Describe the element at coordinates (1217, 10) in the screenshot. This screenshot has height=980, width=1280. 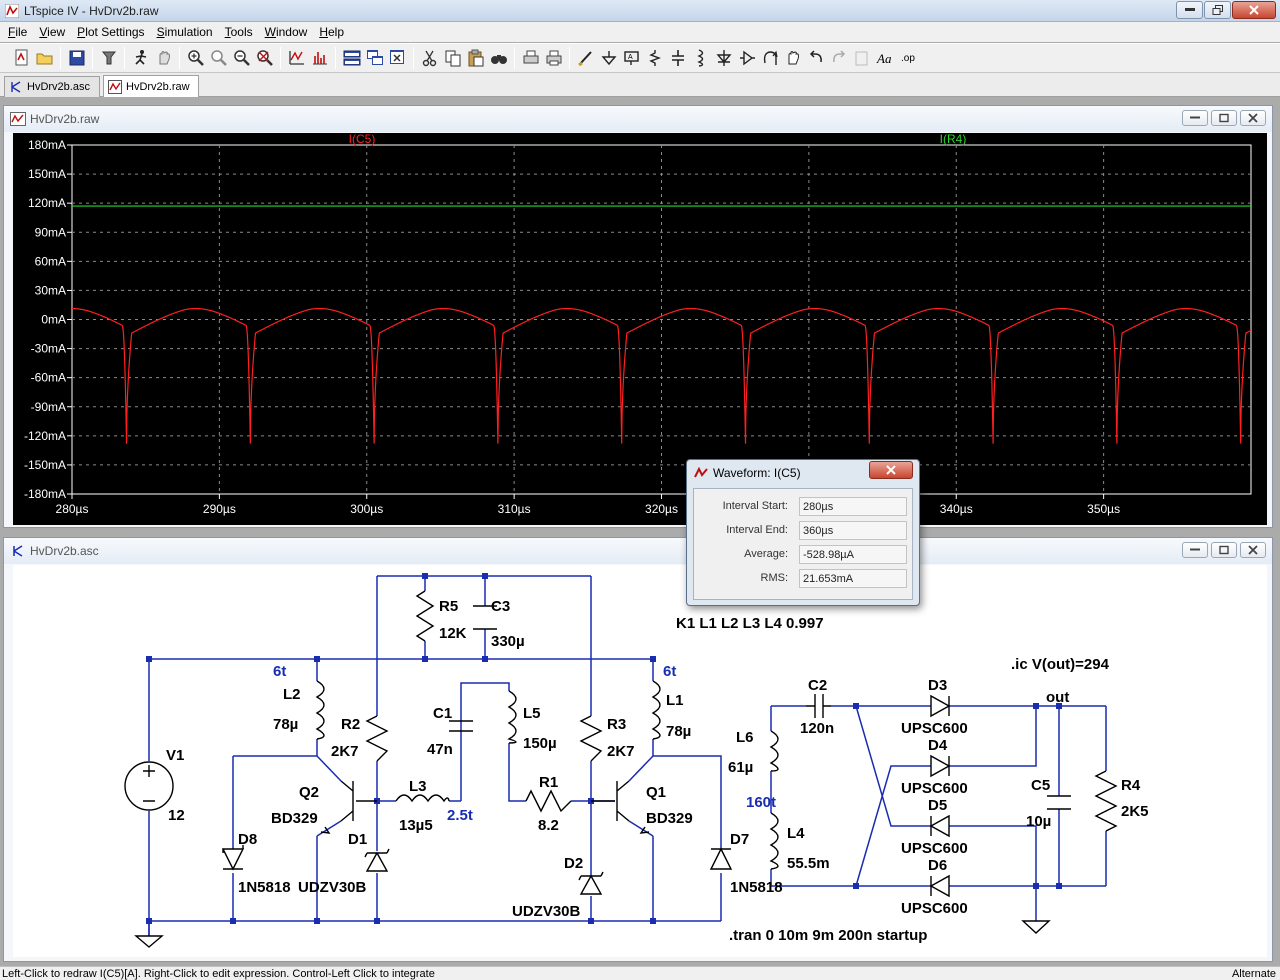
I see `restore-button` at that location.